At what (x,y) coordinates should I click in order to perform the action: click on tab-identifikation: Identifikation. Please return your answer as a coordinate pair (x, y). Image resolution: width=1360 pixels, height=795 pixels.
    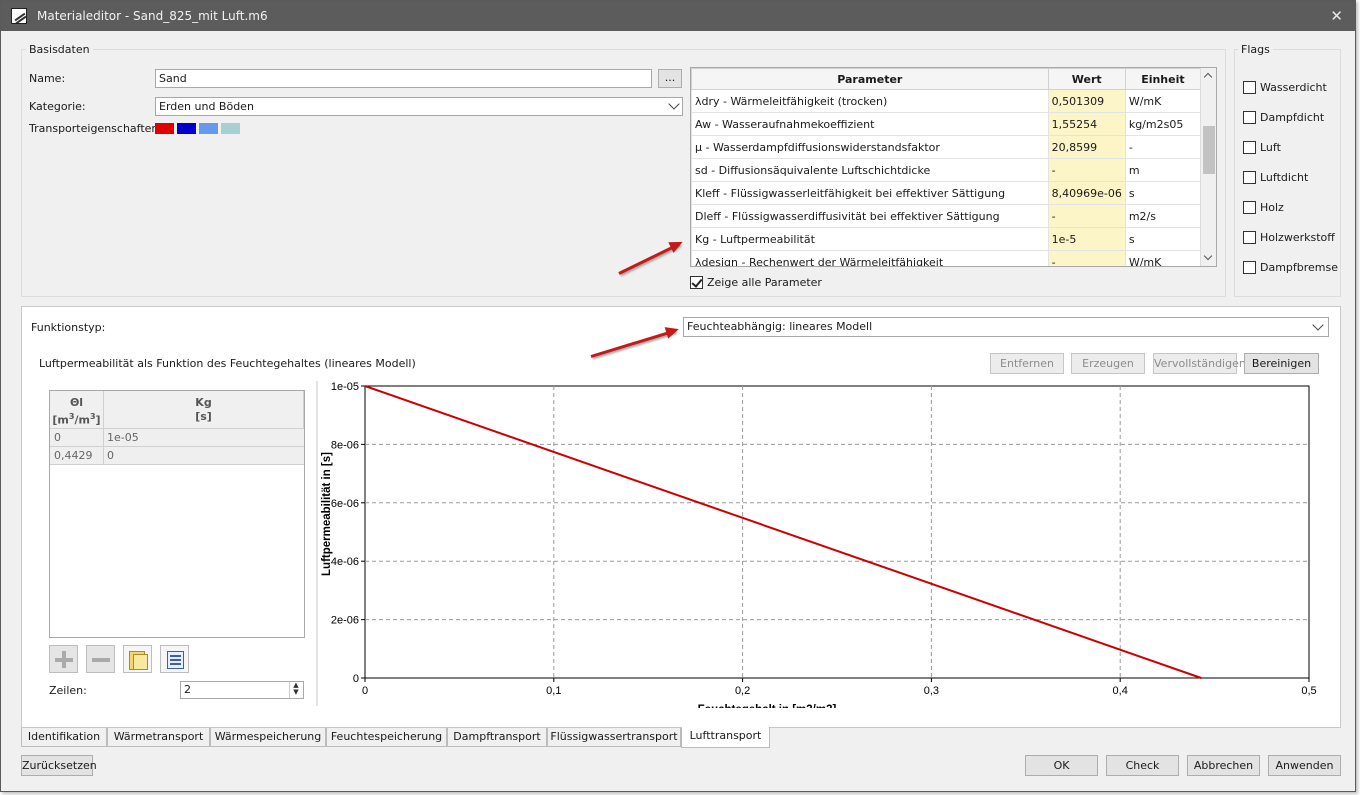
    Looking at the image, I should click on (64, 737).